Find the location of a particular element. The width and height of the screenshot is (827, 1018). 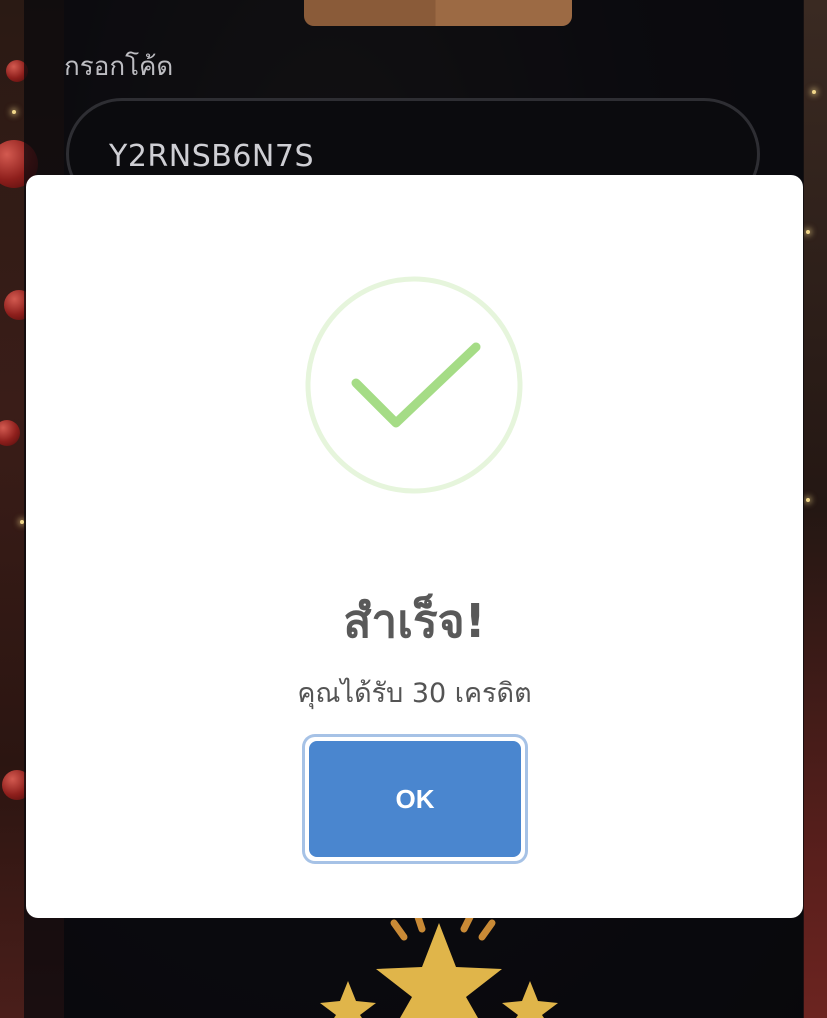

ok-button-focus-ring: OK is located at coordinates (415, 799).